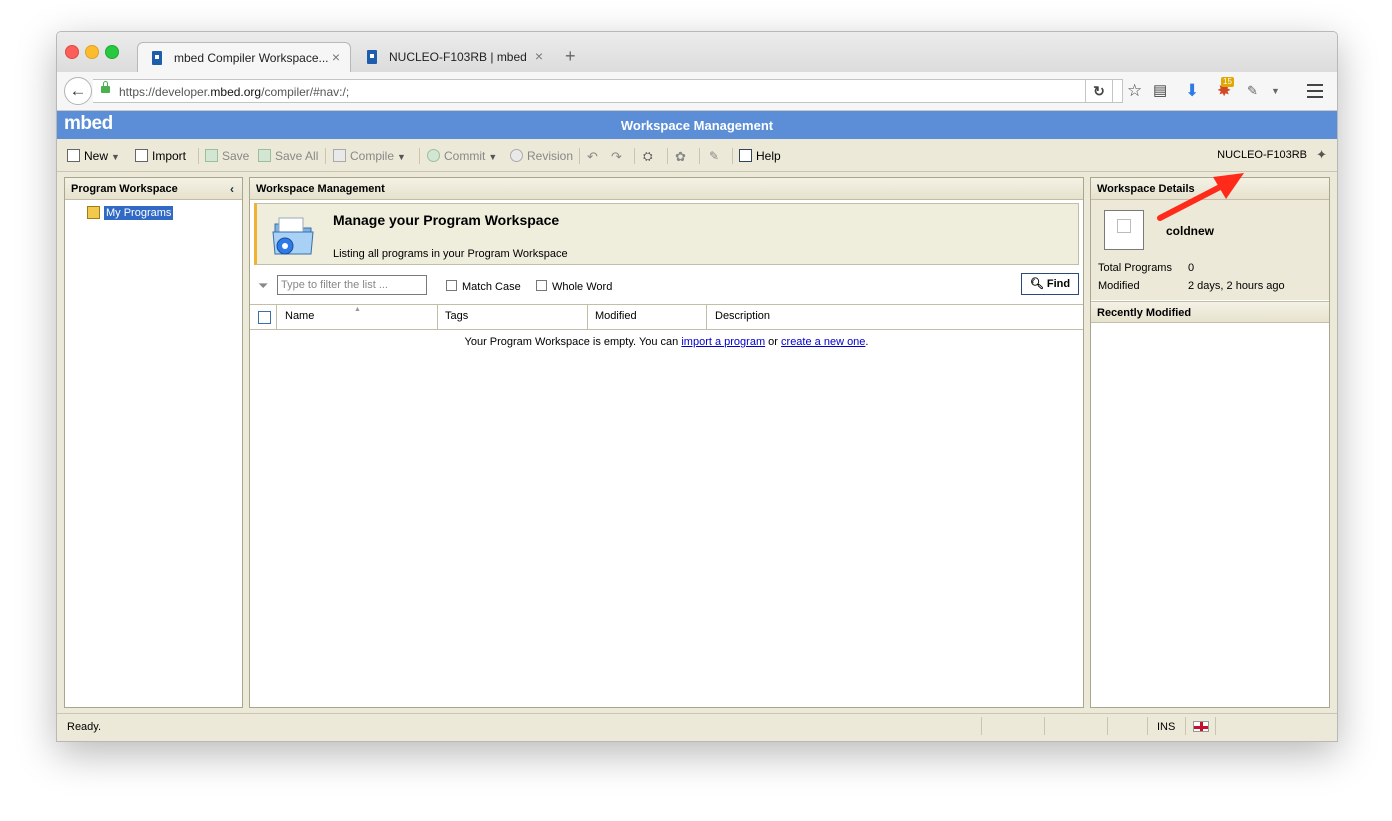 The image size is (1392, 821). Describe the element at coordinates (541, 156) in the screenshot. I see `revision-button: Revision` at that location.